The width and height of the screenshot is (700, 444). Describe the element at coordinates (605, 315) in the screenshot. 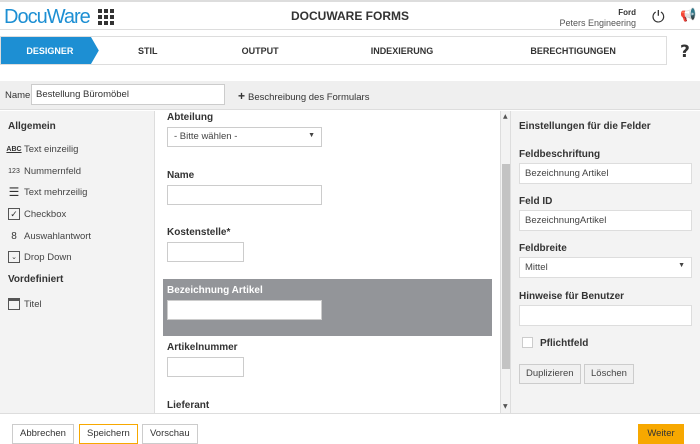

I see `hints-input` at that location.